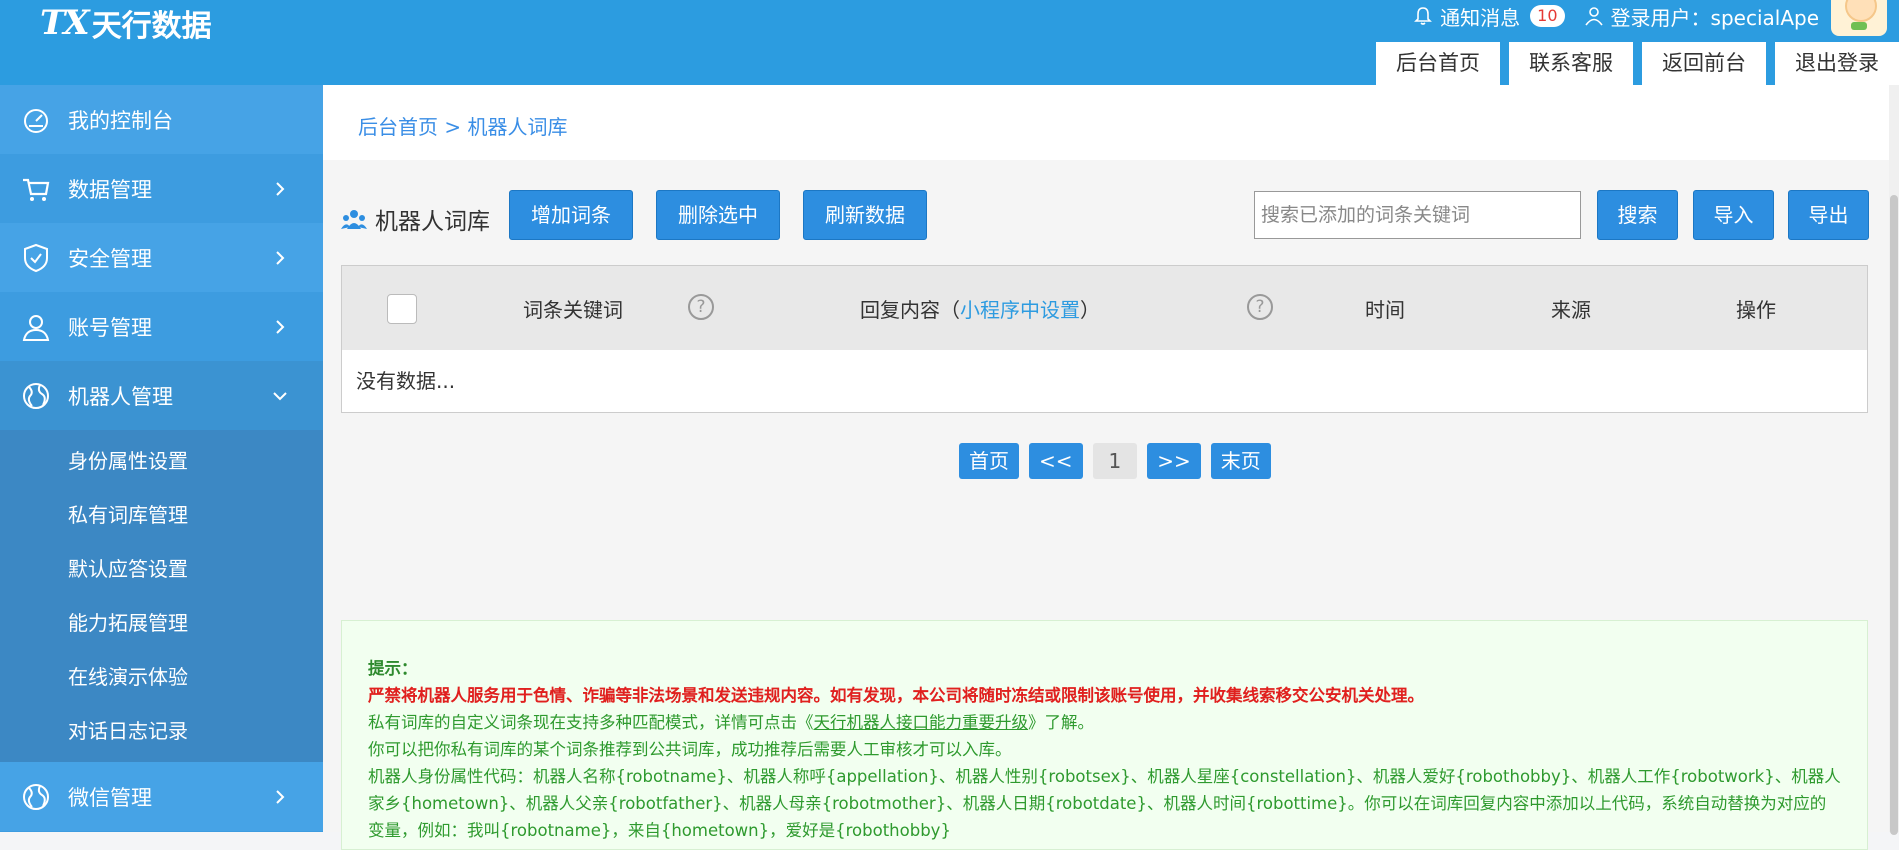  I want to click on shield-icon, so click(36, 257).